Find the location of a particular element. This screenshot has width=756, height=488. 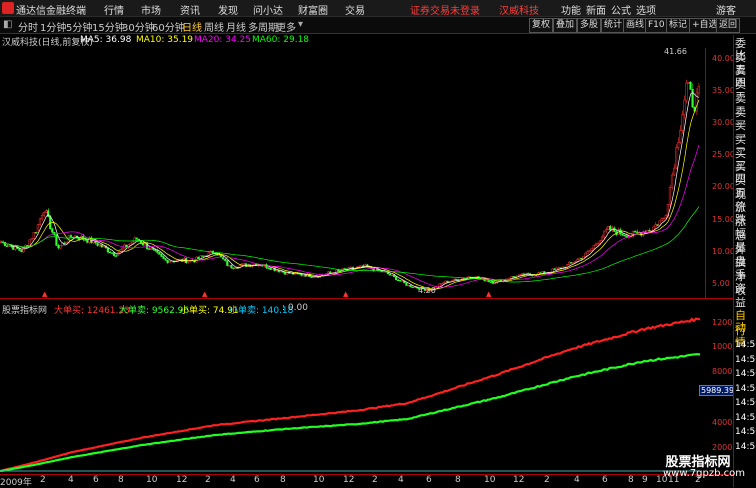

period-30min: 30分钟 is located at coordinates (138, 26).